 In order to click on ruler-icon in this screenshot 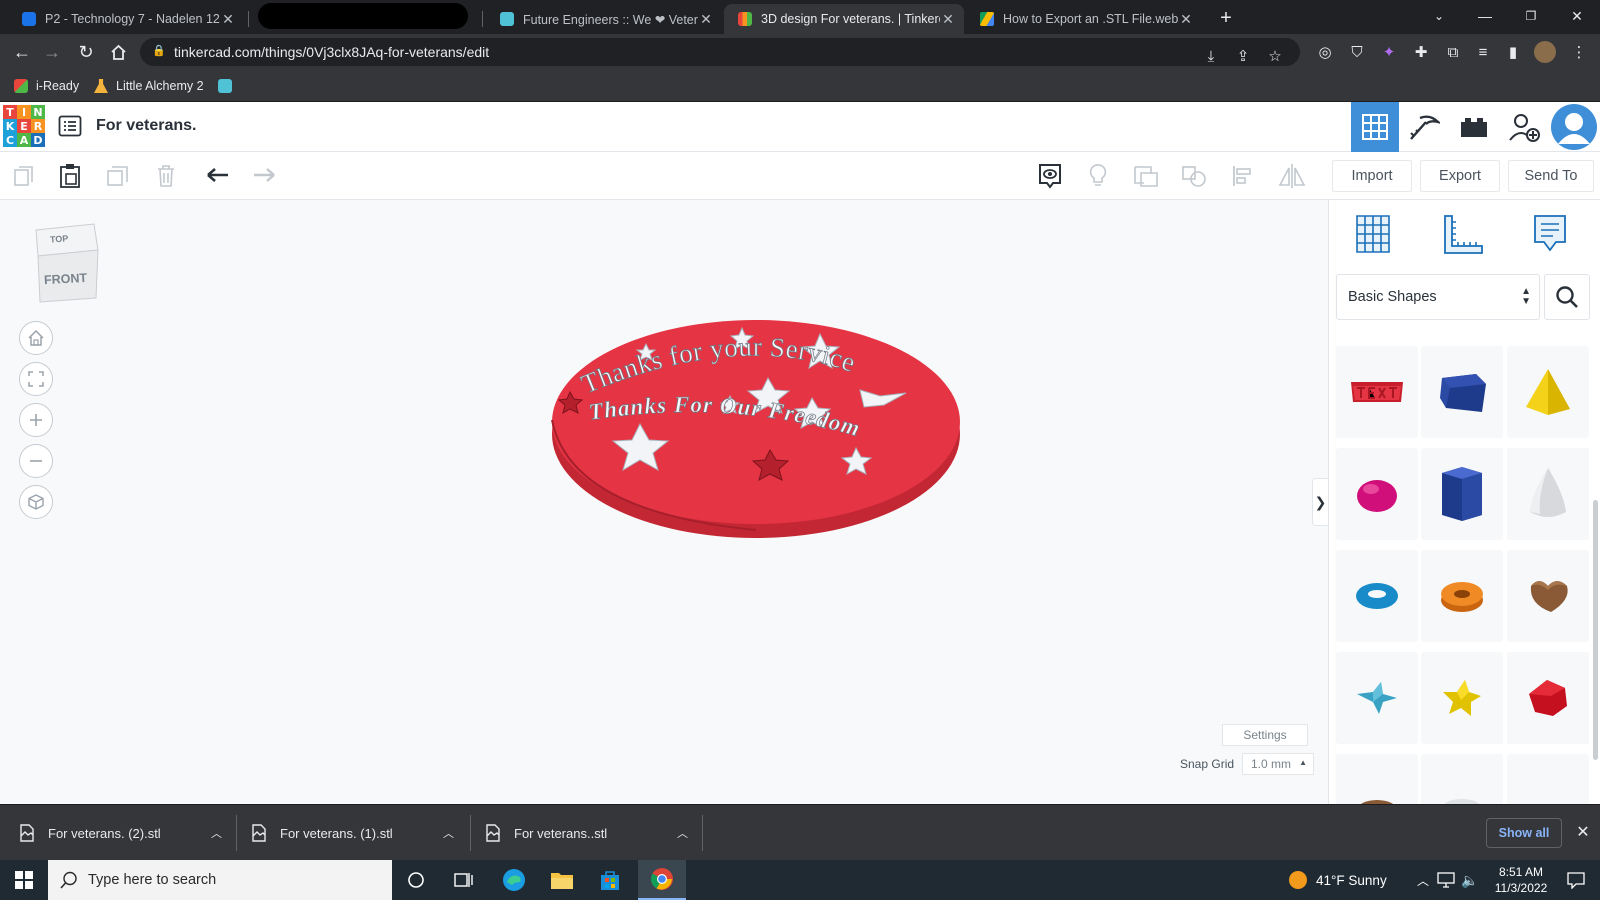, I will do `click(1462, 233)`.